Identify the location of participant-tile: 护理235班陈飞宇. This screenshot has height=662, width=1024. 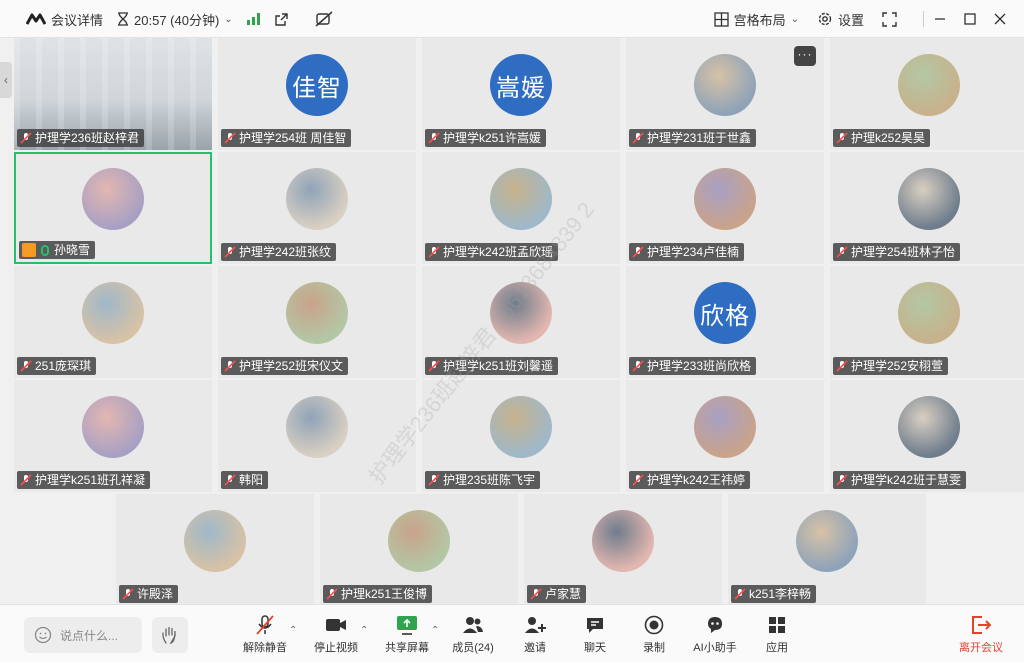
(521, 436).